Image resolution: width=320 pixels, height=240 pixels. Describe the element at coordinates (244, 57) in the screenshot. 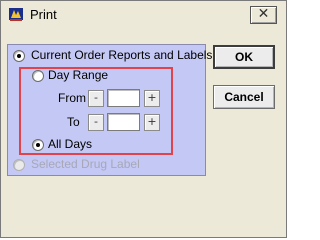

I see `ok-button: OK` at that location.